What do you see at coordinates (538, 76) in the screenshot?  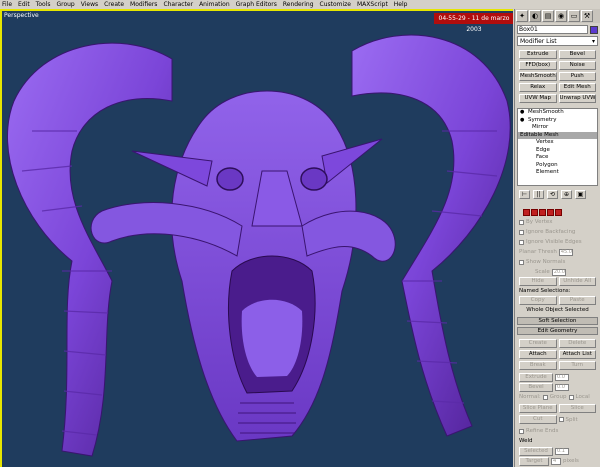 I see `meshsmooth-button: MeshSmooth` at bounding box center [538, 76].